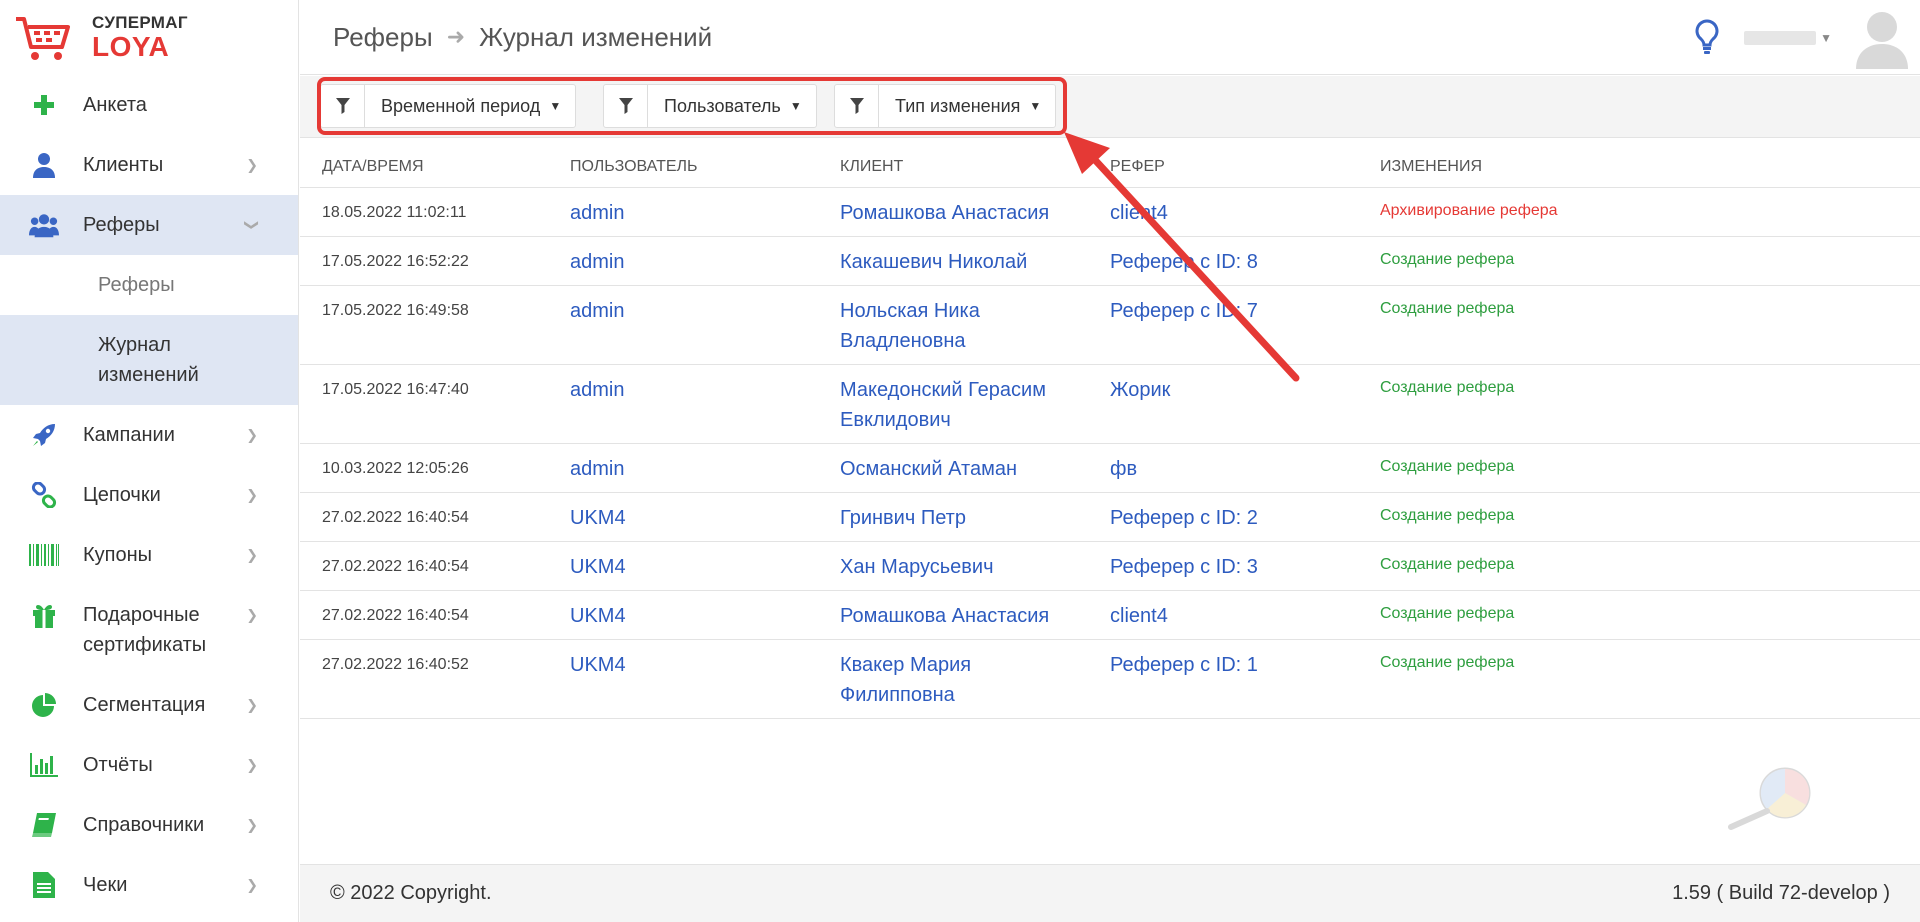 The height and width of the screenshot is (922, 1920). I want to click on sidebar-subitem-label: Журнал изменений, so click(148, 360).